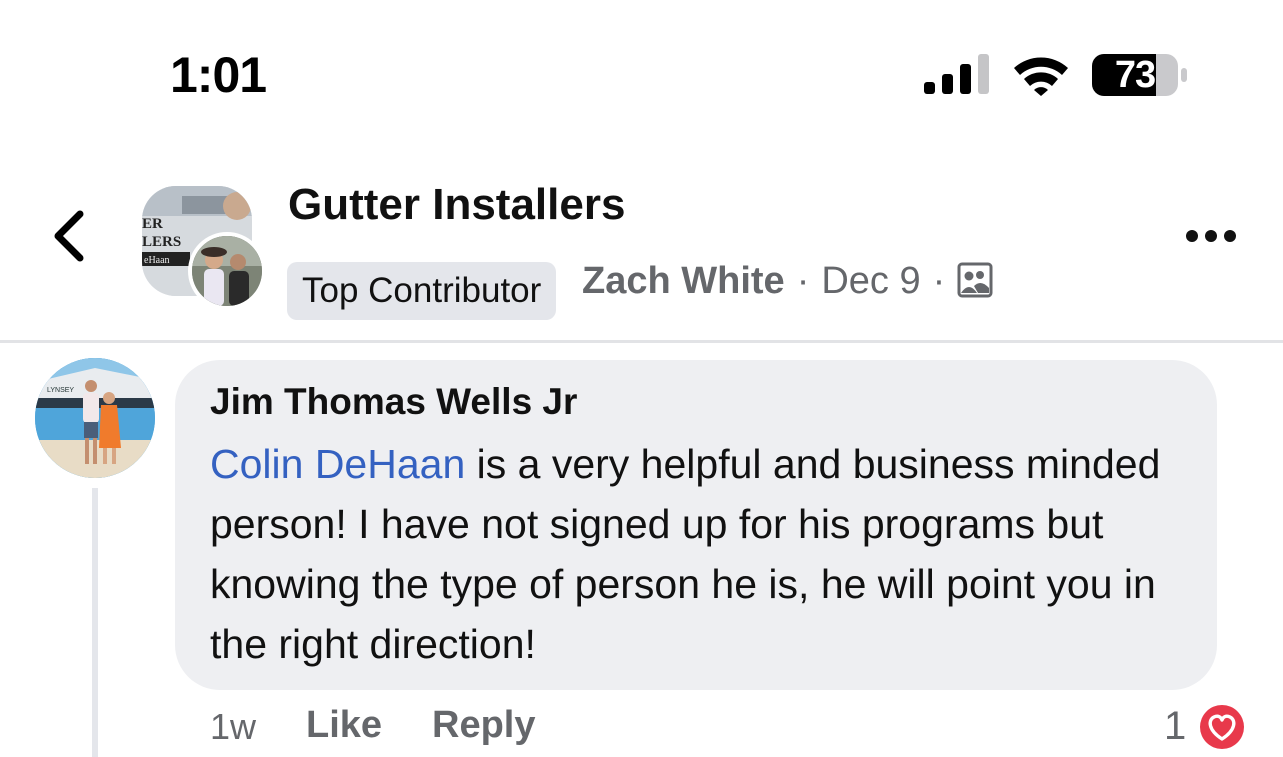 This screenshot has width=1283, height=757. Describe the element at coordinates (870, 281) in the screenshot. I see `post-date: Dec 9` at that location.